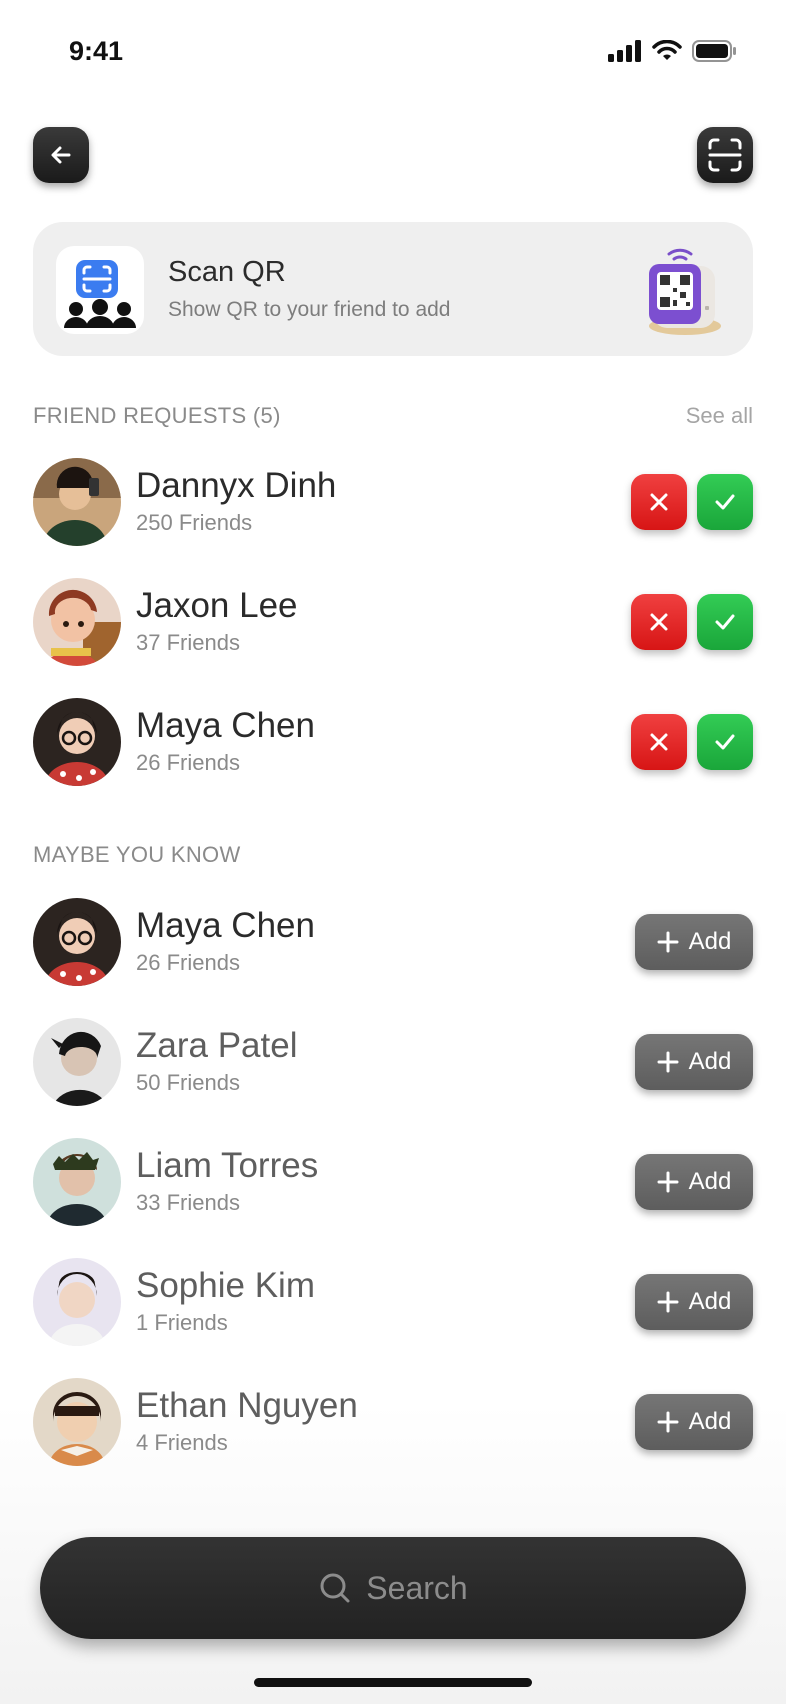 The image size is (786, 1704). I want to click on friend-requests-label: FRIEND REQUESTS (5), so click(157, 415).